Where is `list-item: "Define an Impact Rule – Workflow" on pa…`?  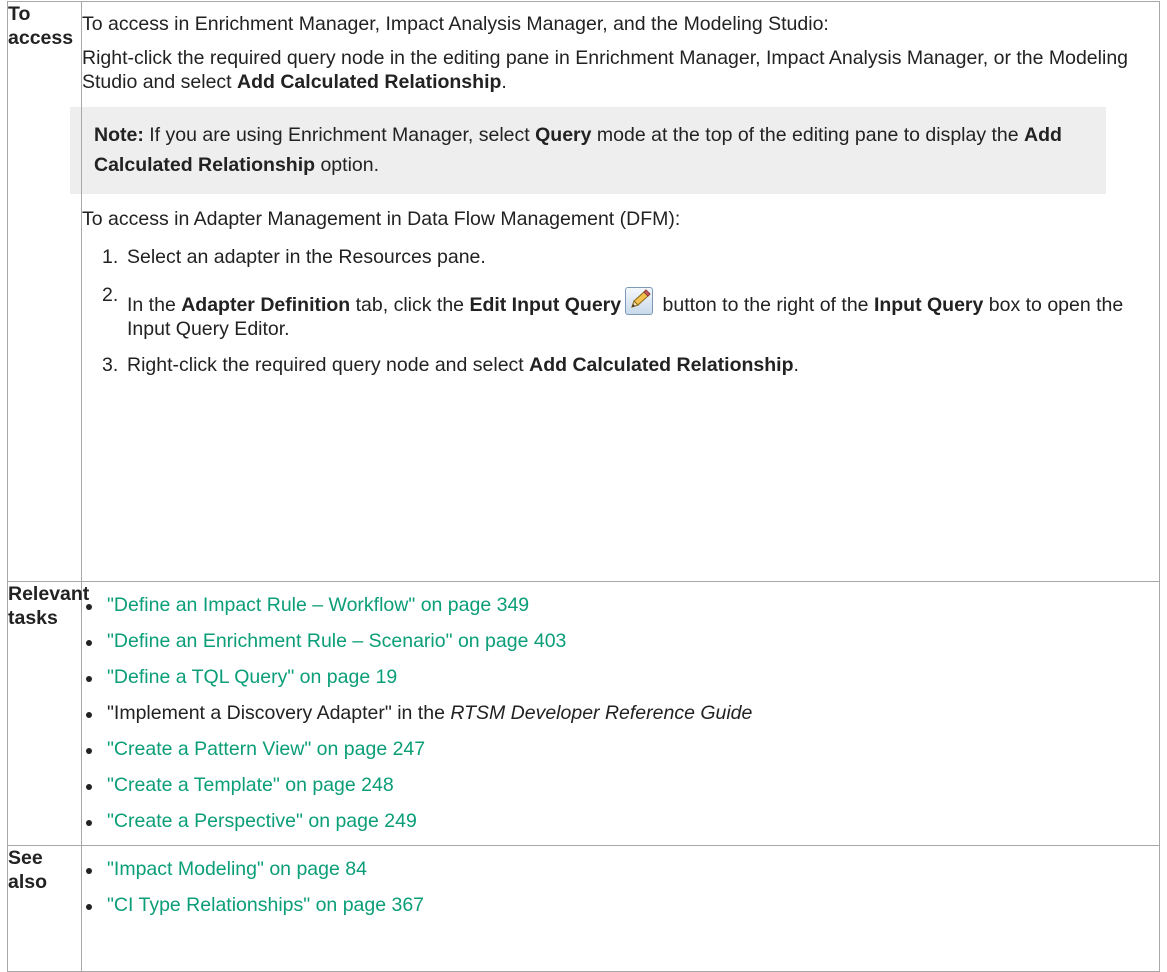
list-item: "Define an Impact Rule – Workflow" on pa… is located at coordinates (620, 605).